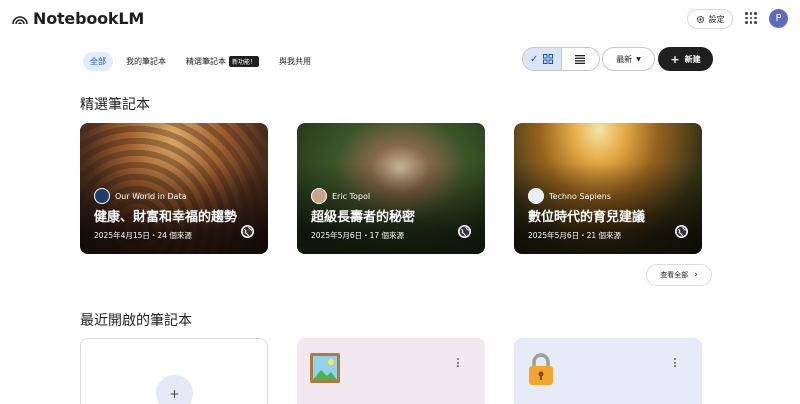 This screenshot has height=404, width=800. I want to click on new-feature-badge: 新功能！, so click(244, 61).